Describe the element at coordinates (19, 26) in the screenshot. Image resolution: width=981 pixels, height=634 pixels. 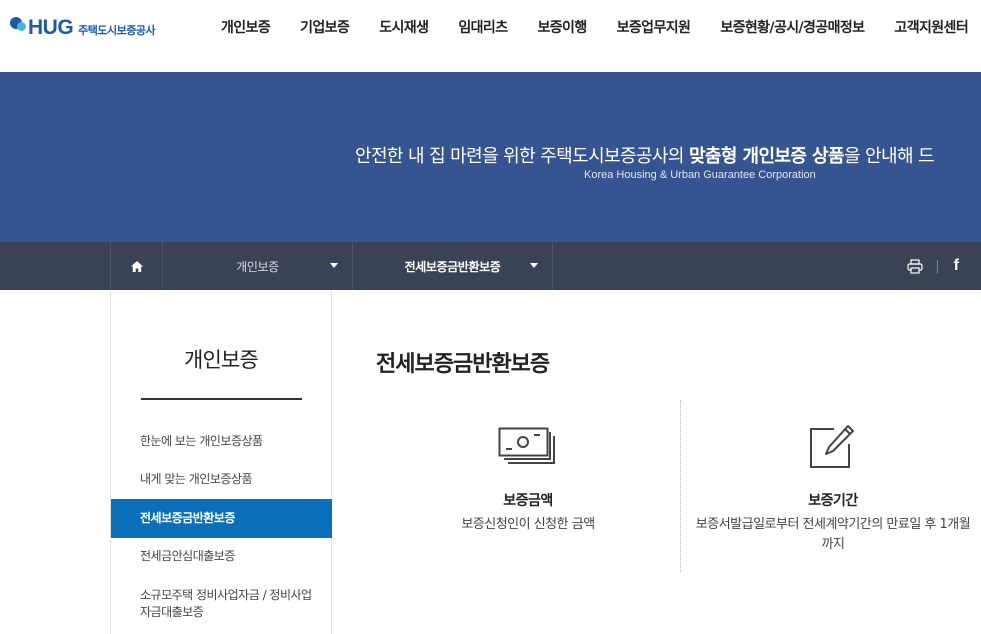
I see `hug-logo-icon` at that location.